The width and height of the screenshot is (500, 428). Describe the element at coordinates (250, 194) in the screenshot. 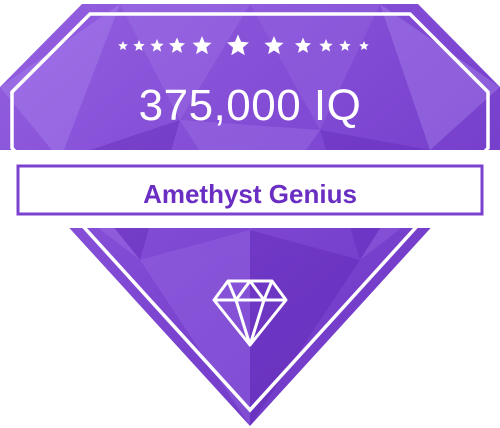

I see `badge-title: Amethyst Genius` at that location.